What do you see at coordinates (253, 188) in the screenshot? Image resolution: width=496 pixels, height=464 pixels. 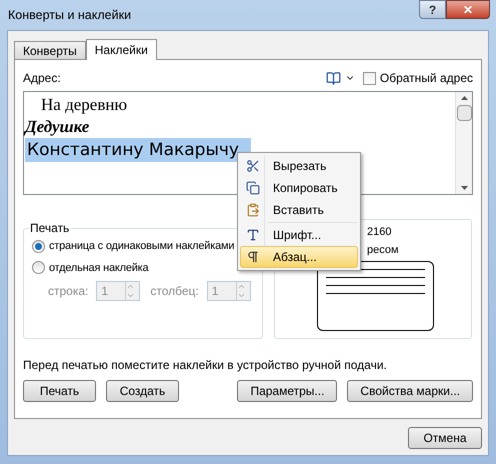 I see `copy-icon` at bounding box center [253, 188].